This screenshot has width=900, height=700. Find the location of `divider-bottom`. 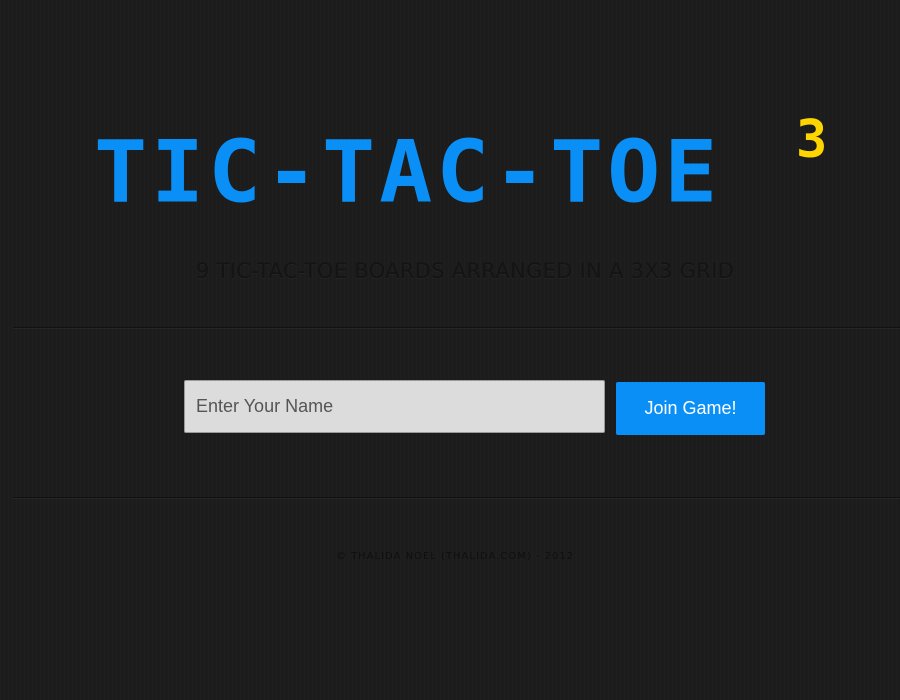

divider-bottom is located at coordinates (456, 498).